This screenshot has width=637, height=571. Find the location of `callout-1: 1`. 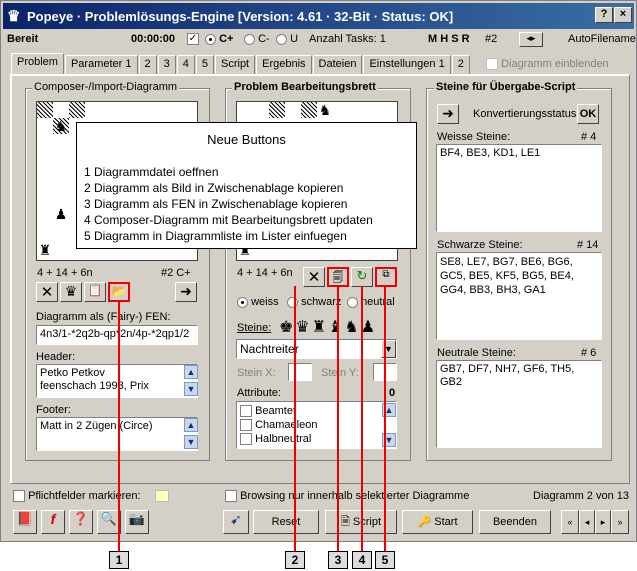

callout-1: 1 is located at coordinates (119, 560).